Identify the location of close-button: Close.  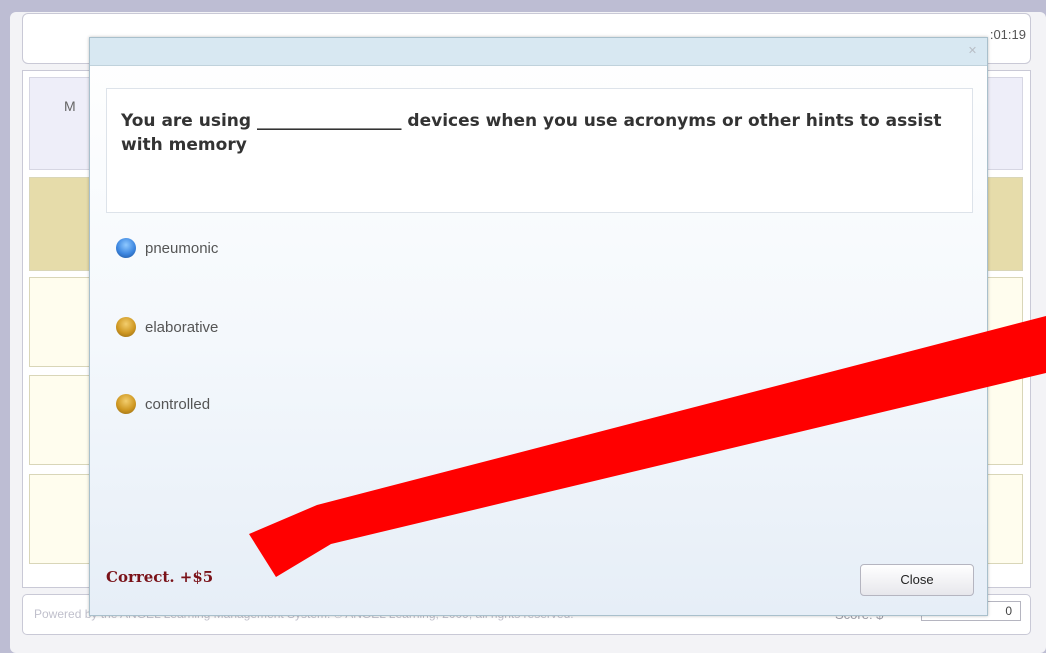
(917, 580).